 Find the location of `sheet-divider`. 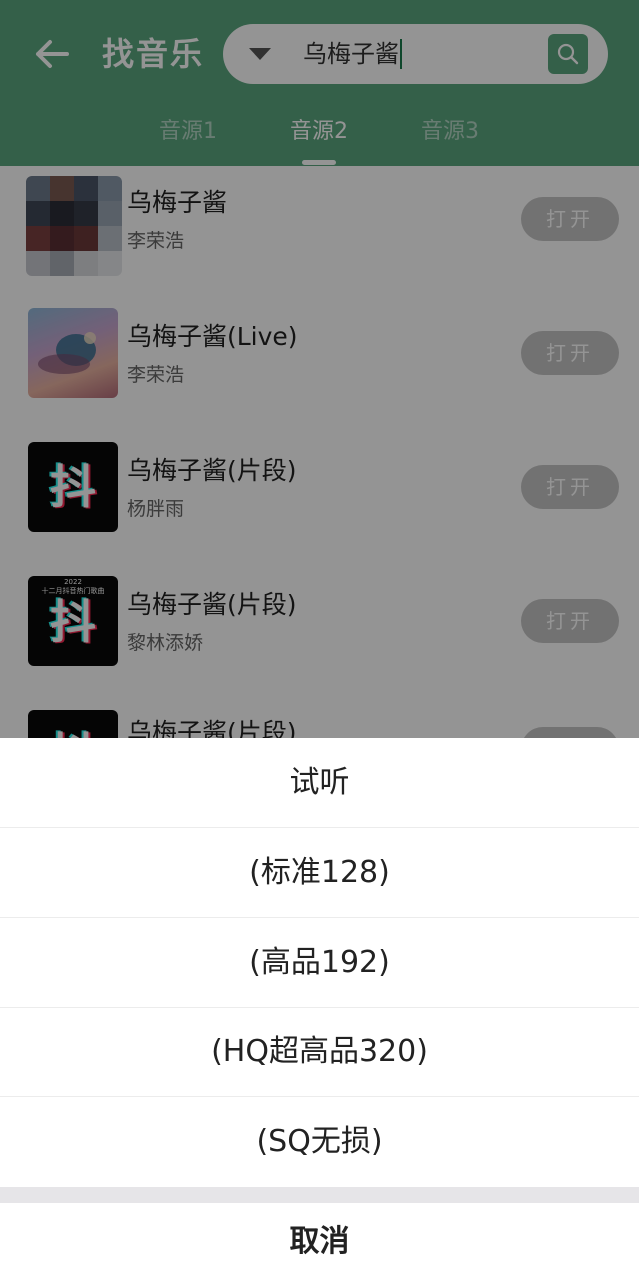

sheet-divider is located at coordinates (319, 1195).